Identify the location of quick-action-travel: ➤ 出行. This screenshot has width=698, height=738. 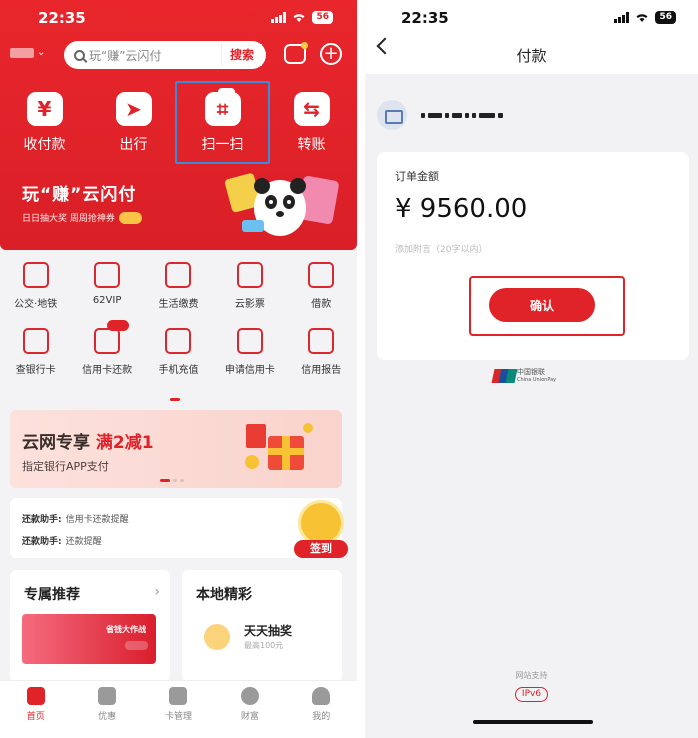
(133, 123).